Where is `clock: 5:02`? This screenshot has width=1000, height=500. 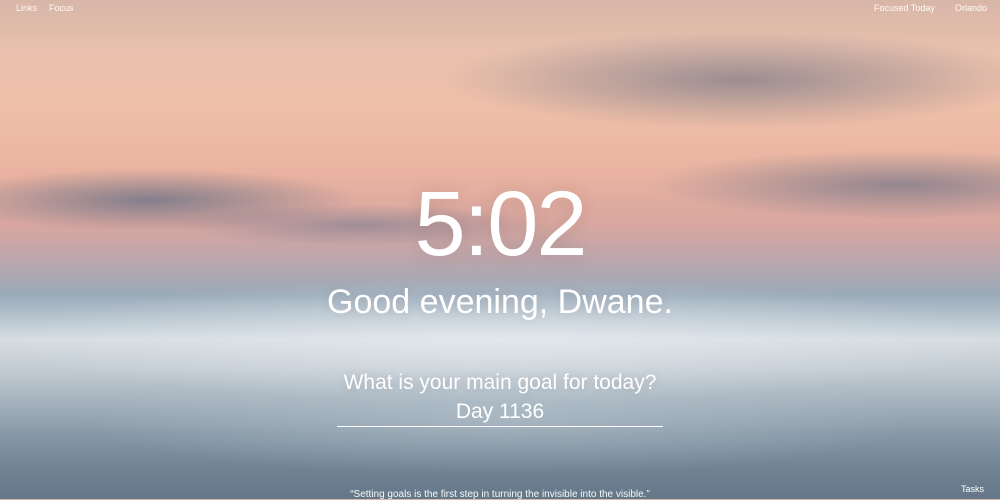 clock: 5:02 is located at coordinates (500, 224).